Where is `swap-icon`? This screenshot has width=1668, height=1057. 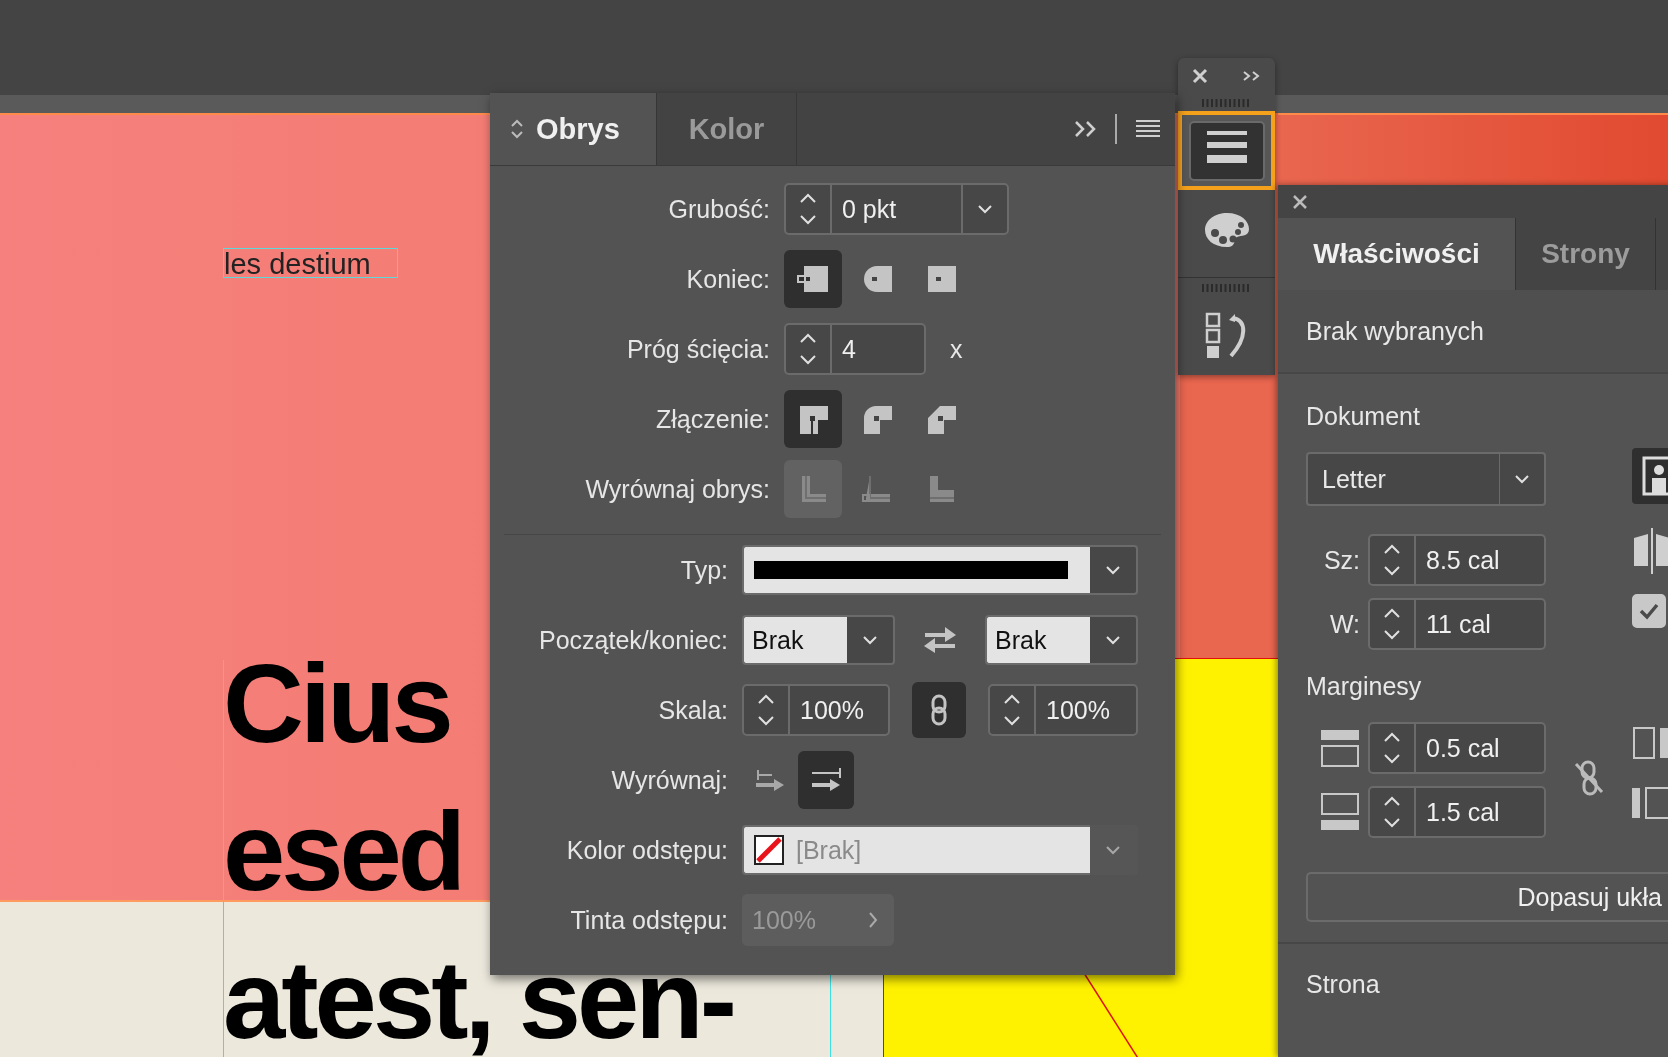 swap-icon is located at coordinates (940, 640).